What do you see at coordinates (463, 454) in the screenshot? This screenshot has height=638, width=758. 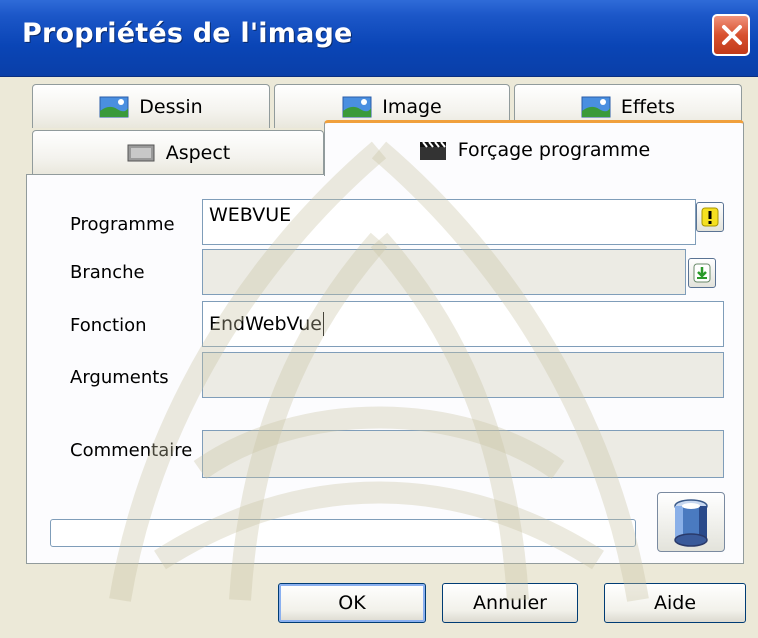 I see `commentaire-field` at bounding box center [463, 454].